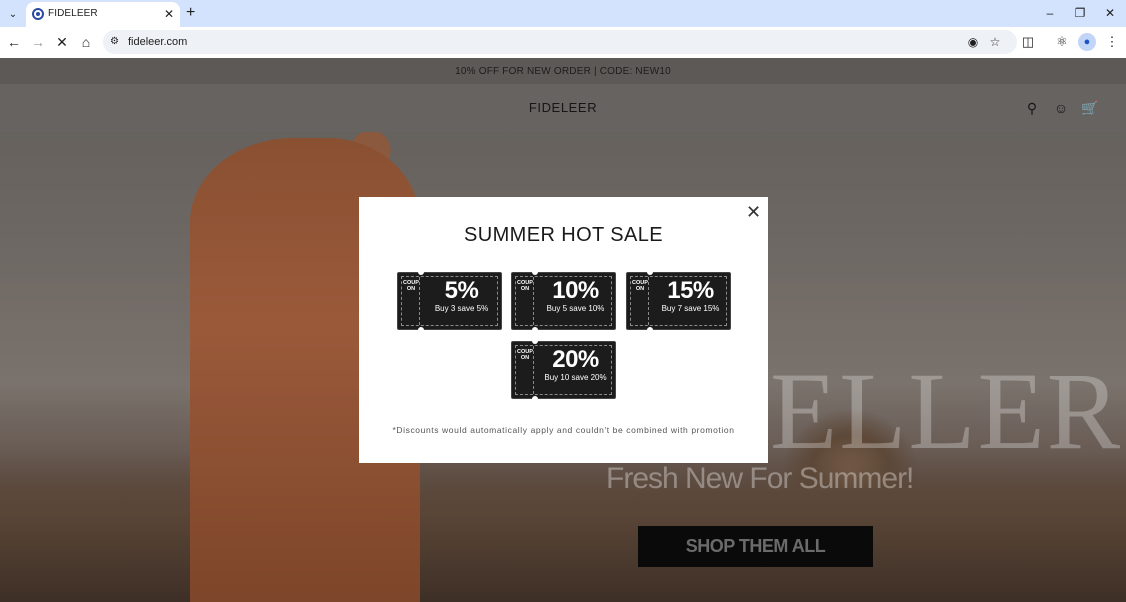 Image resolution: width=1126 pixels, height=602 pixels. I want to click on cart-icon: 🛒, so click(1090, 108).